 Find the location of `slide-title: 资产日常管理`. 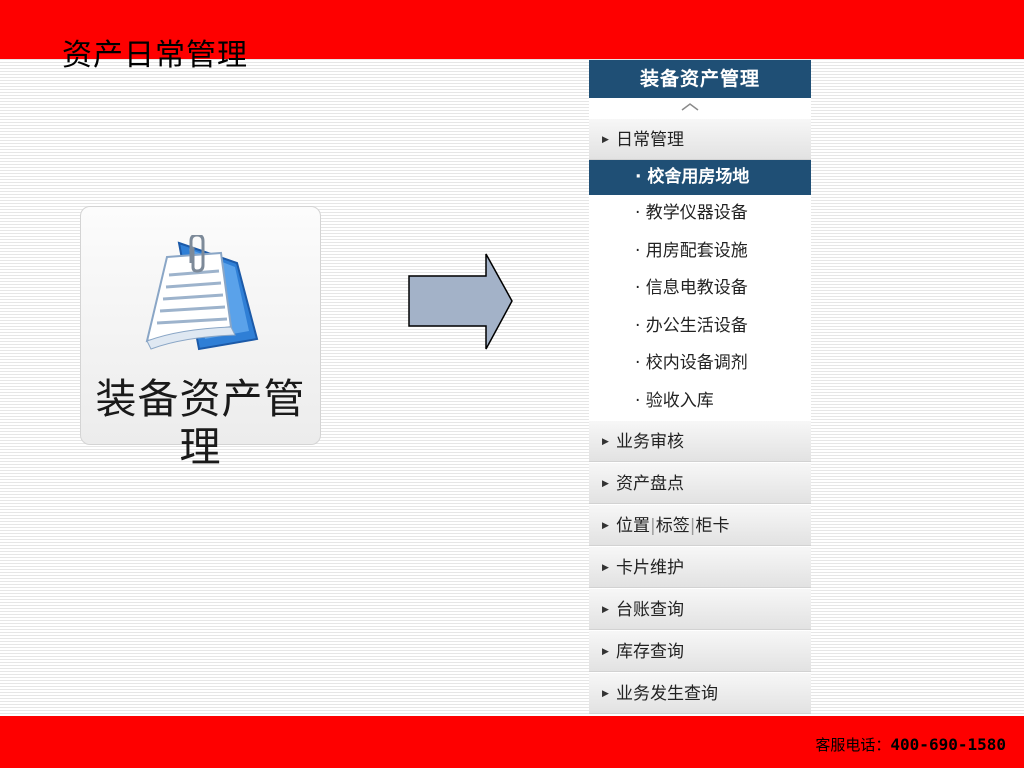

slide-title: 资产日常管理 is located at coordinates (155, 55).